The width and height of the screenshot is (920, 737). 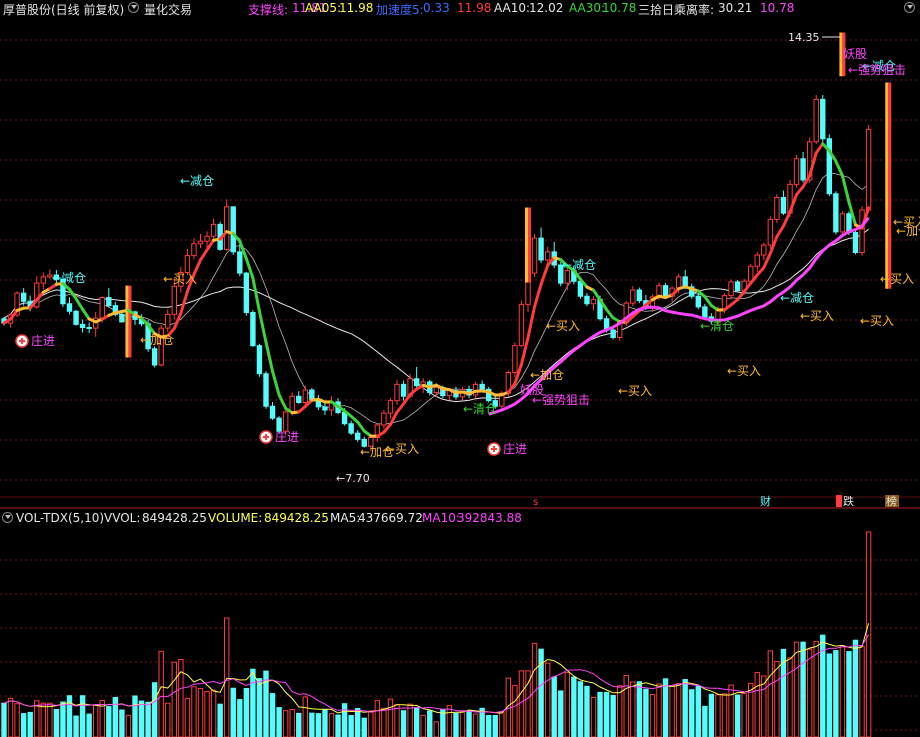 I want to click on label-strong: ←强势狙击, so click(x=877, y=70).